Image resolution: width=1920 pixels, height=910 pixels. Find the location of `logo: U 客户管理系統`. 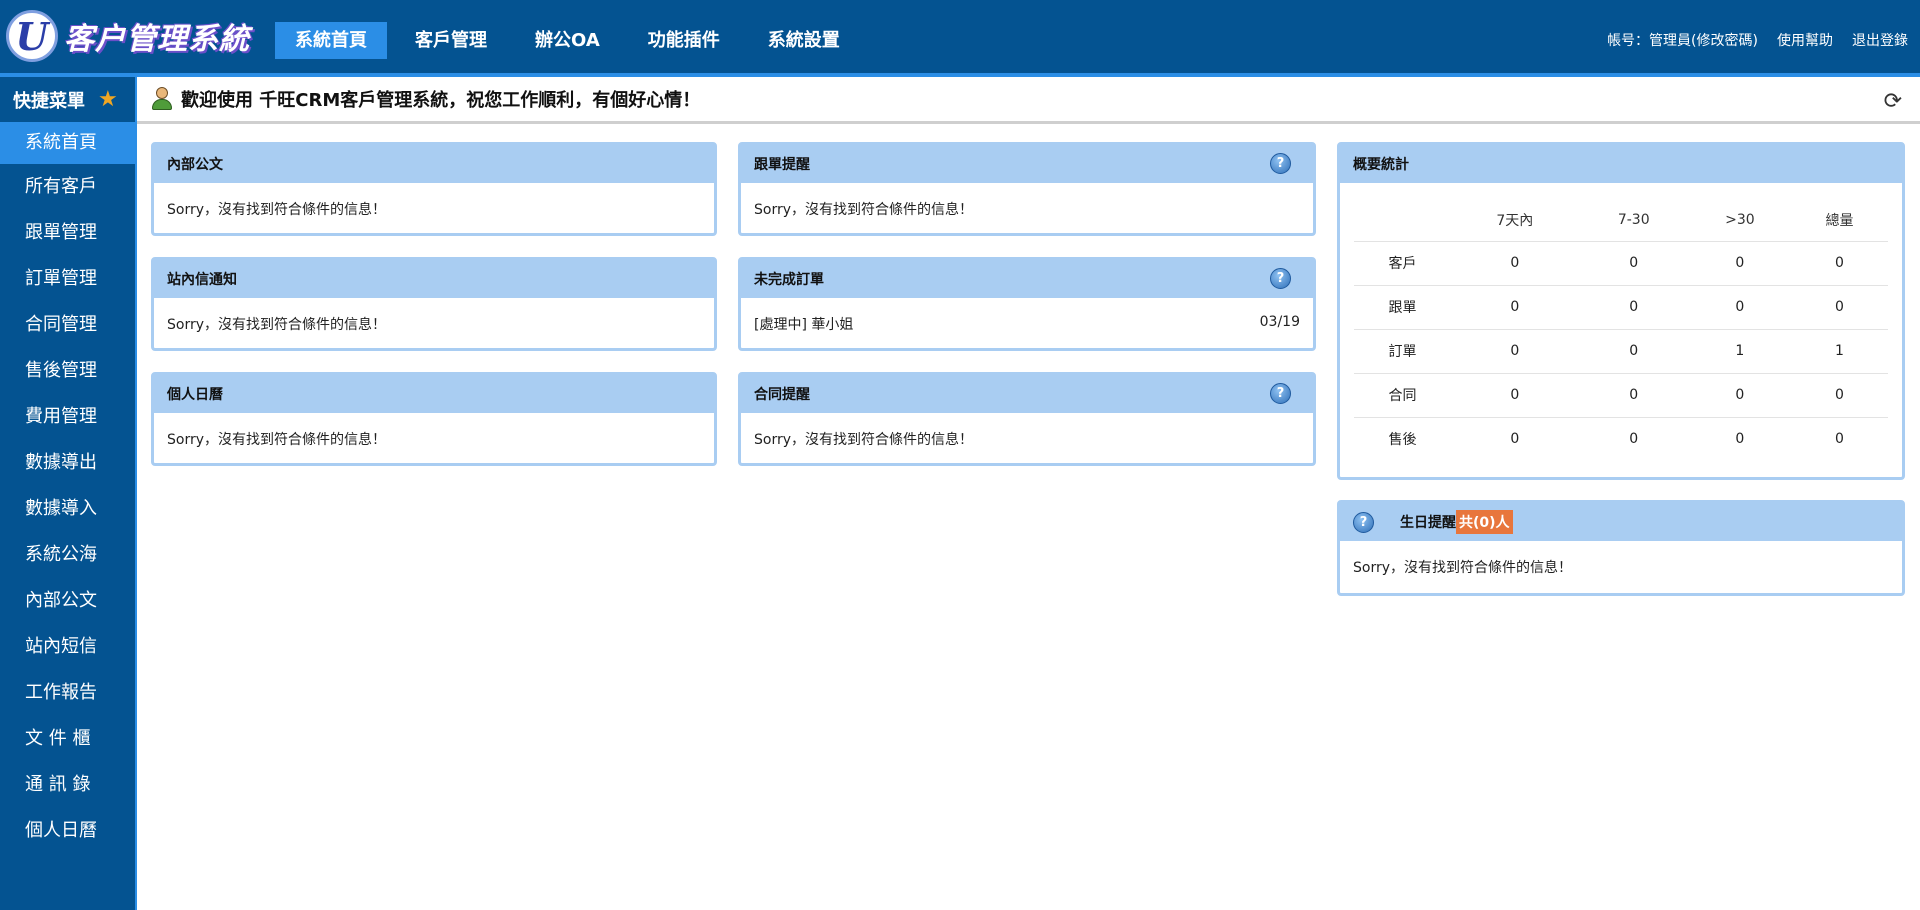

logo: U 客户管理系統 is located at coordinates (128, 36).